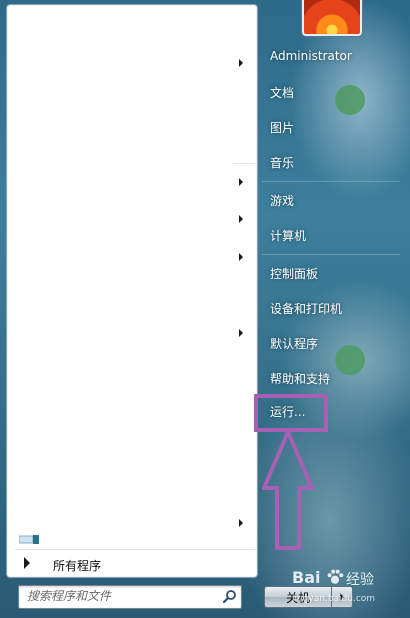 This screenshot has width=410, height=618. What do you see at coordinates (288, 490) in the screenshot?
I see `up-arrow-annotation` at bounding box center [288, 490].